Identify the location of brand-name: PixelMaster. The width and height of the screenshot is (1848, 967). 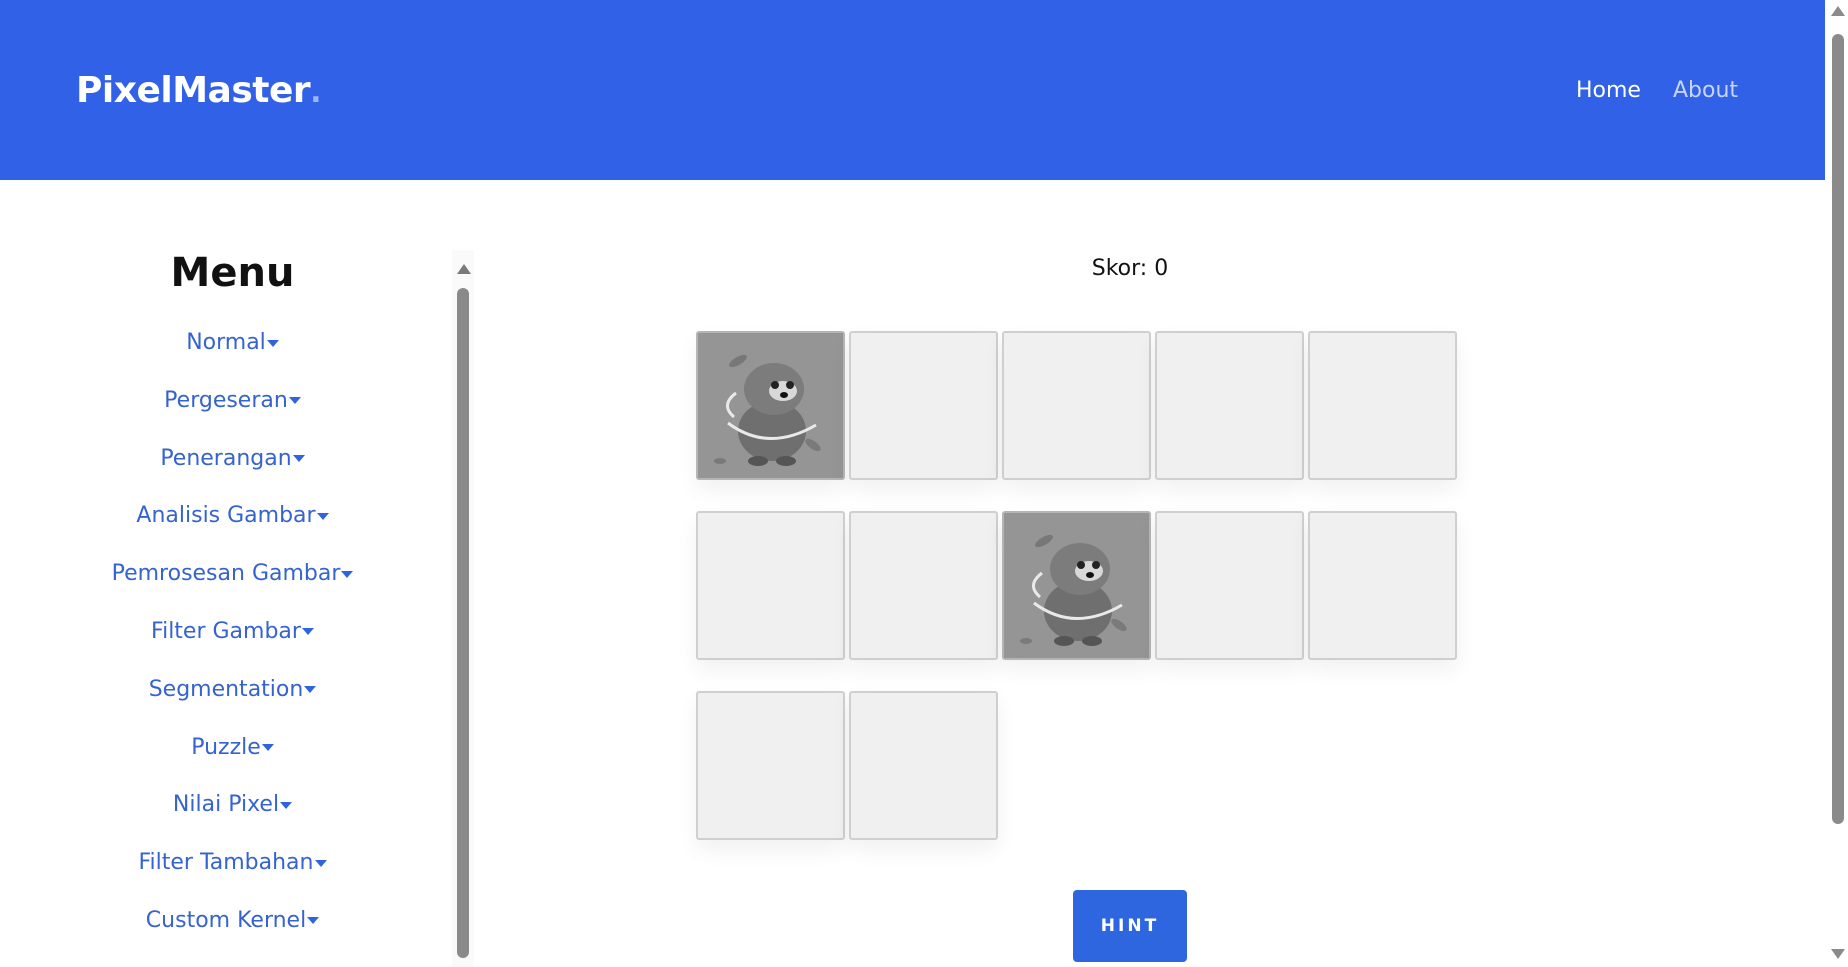
(193, 90).